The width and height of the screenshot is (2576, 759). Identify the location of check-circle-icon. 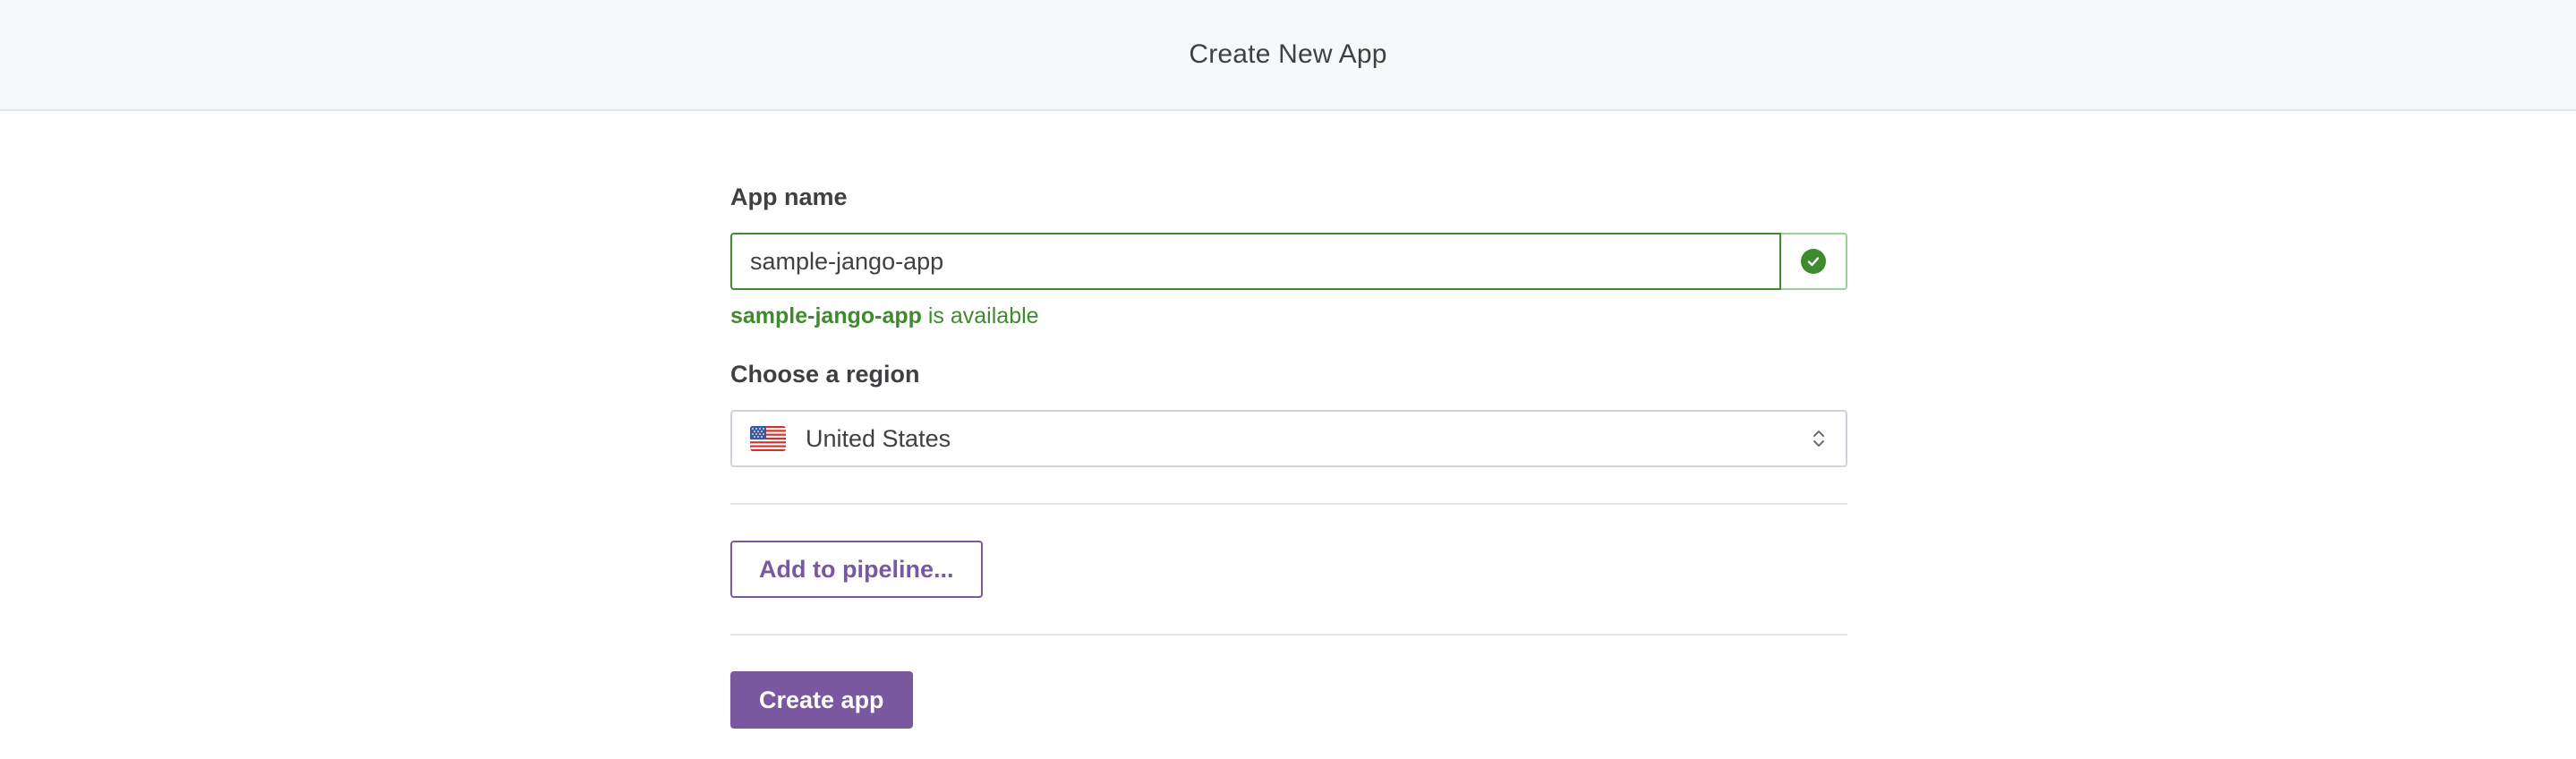
(1813, 261).